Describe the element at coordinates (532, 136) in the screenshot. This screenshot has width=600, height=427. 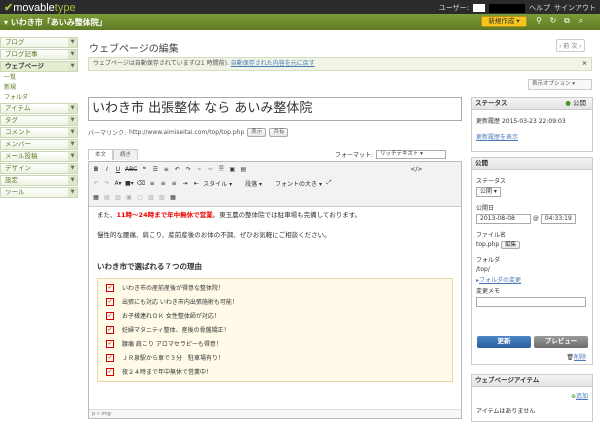
I see `history-link: 更新履歴を表示` at that location.